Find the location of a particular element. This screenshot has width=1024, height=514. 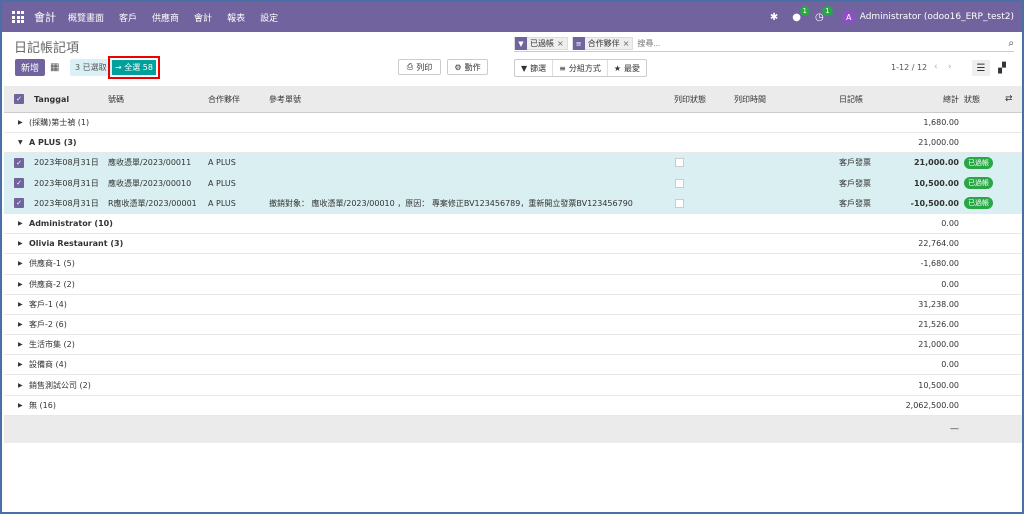

select-all-button: → 全選 58 is located at coordinates (134, 67).